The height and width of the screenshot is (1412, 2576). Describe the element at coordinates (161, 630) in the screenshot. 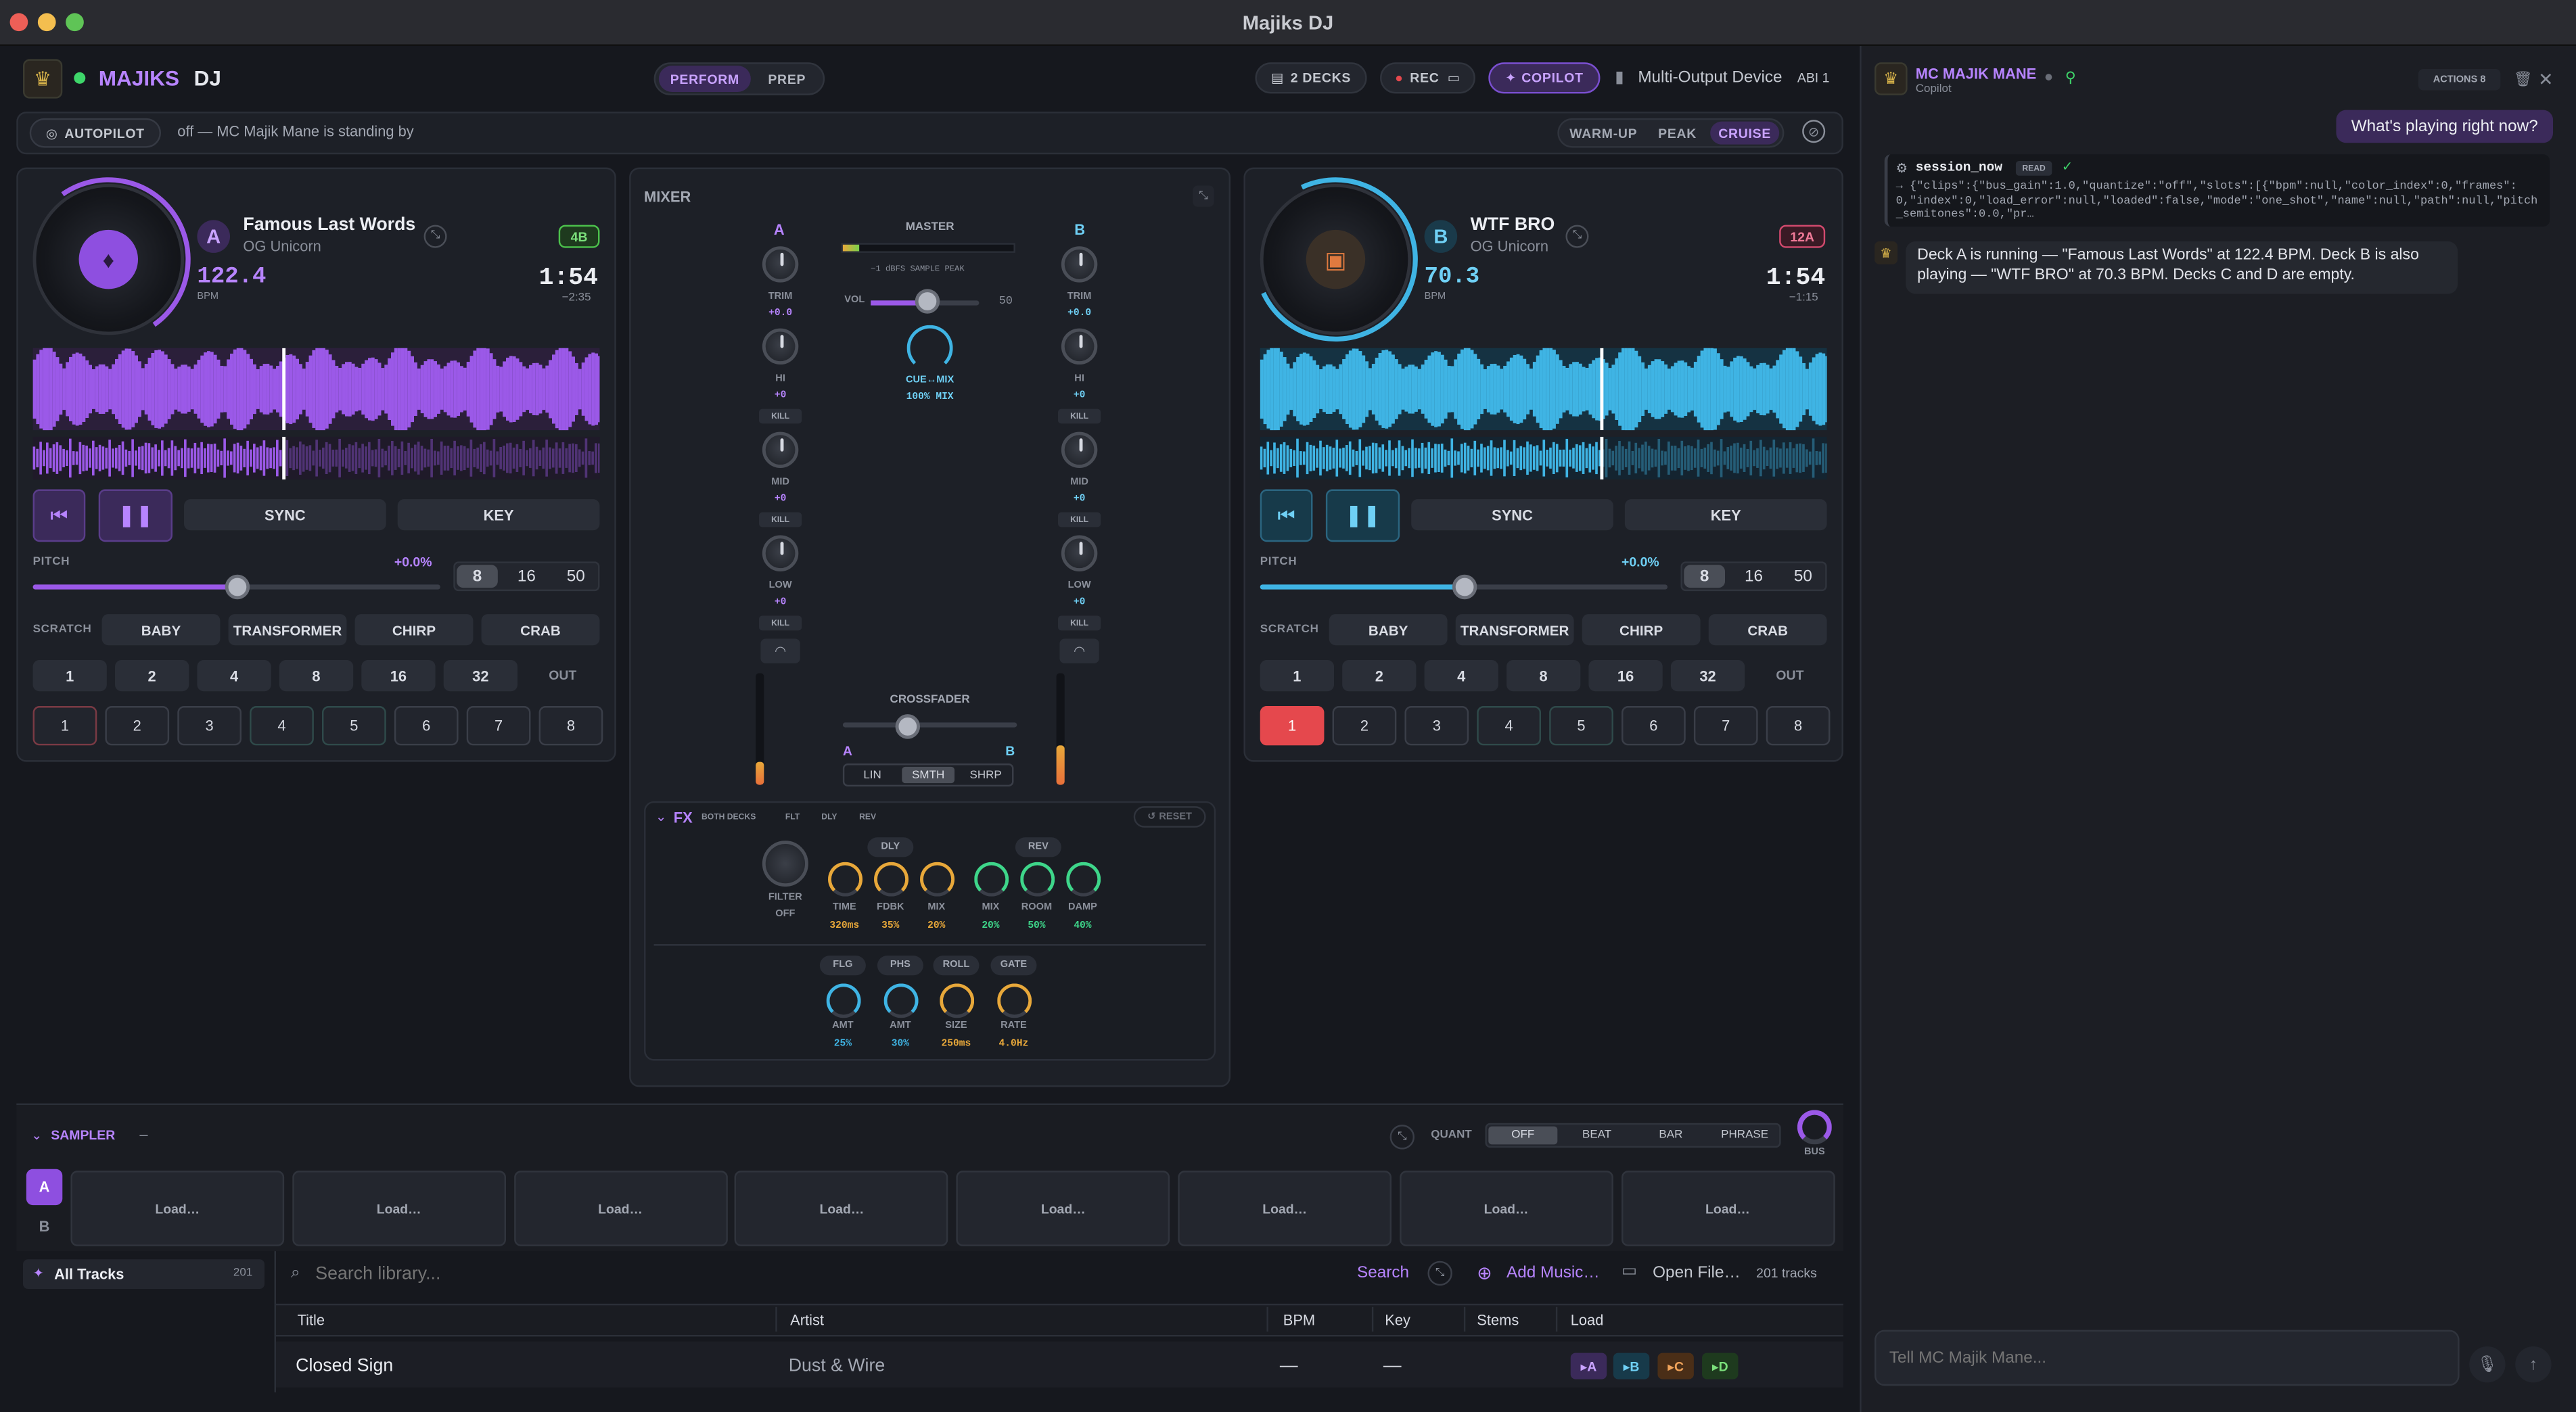

I see `deck-a-scratch-baby-button: BABY` at that location.